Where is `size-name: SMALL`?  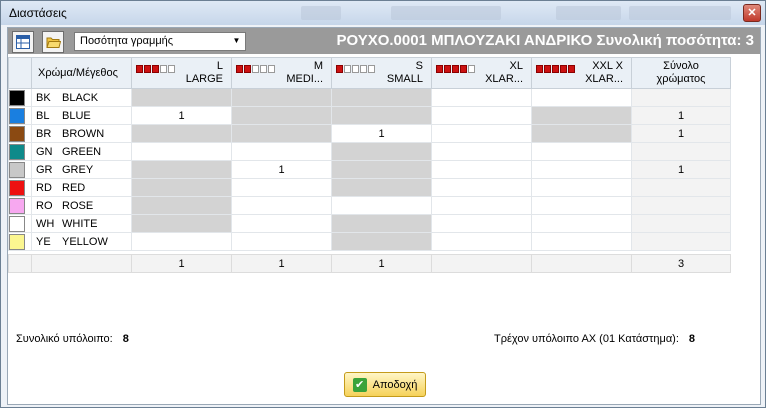
size-name: SMALL is located at coordinates (404, 79).